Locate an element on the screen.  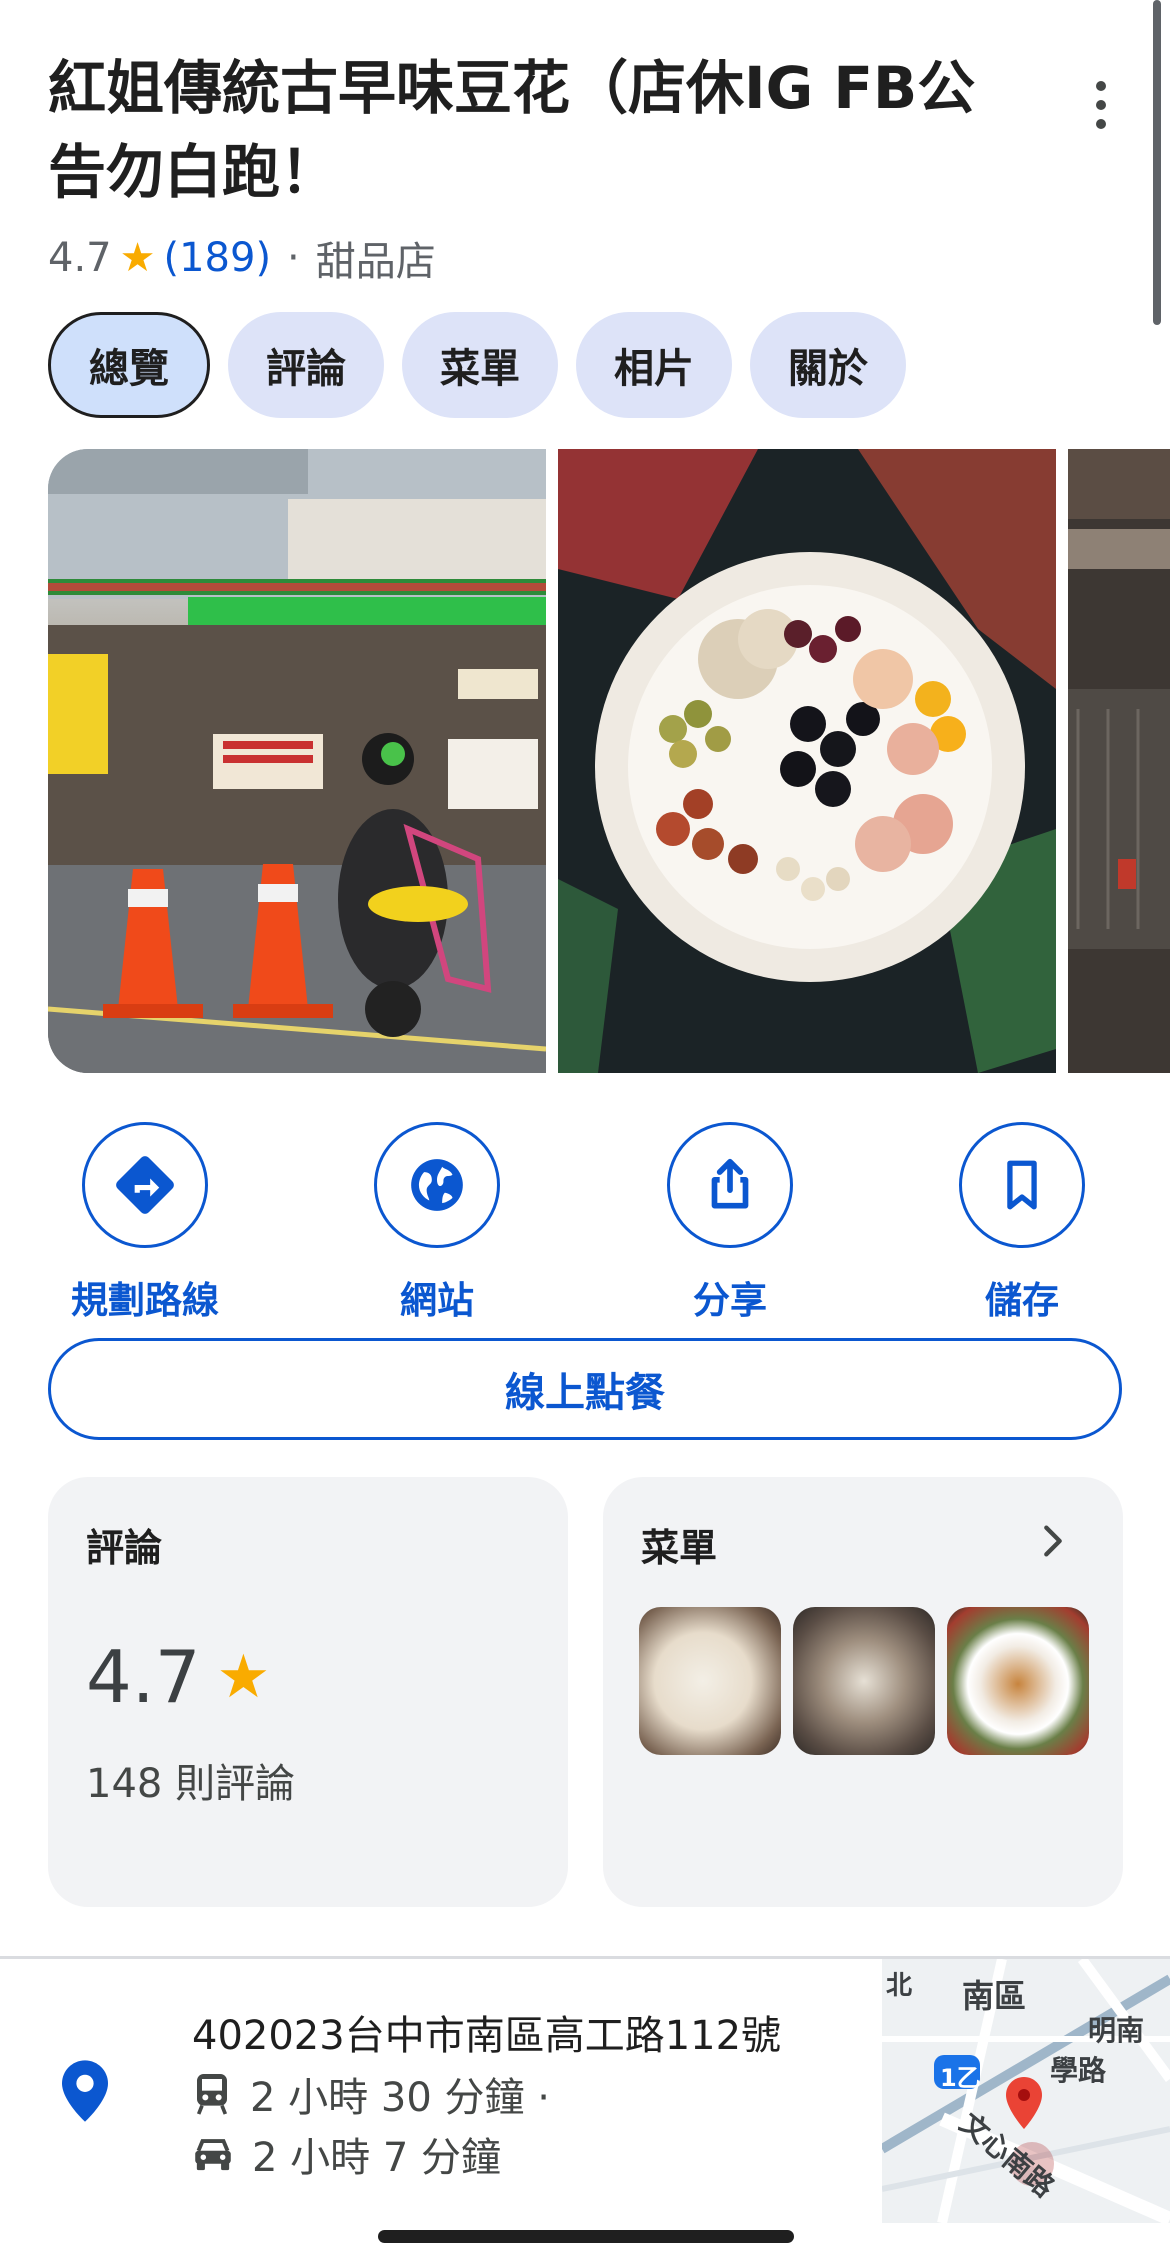
menu-card: 菜單 is located at coordinates (863, 1692).